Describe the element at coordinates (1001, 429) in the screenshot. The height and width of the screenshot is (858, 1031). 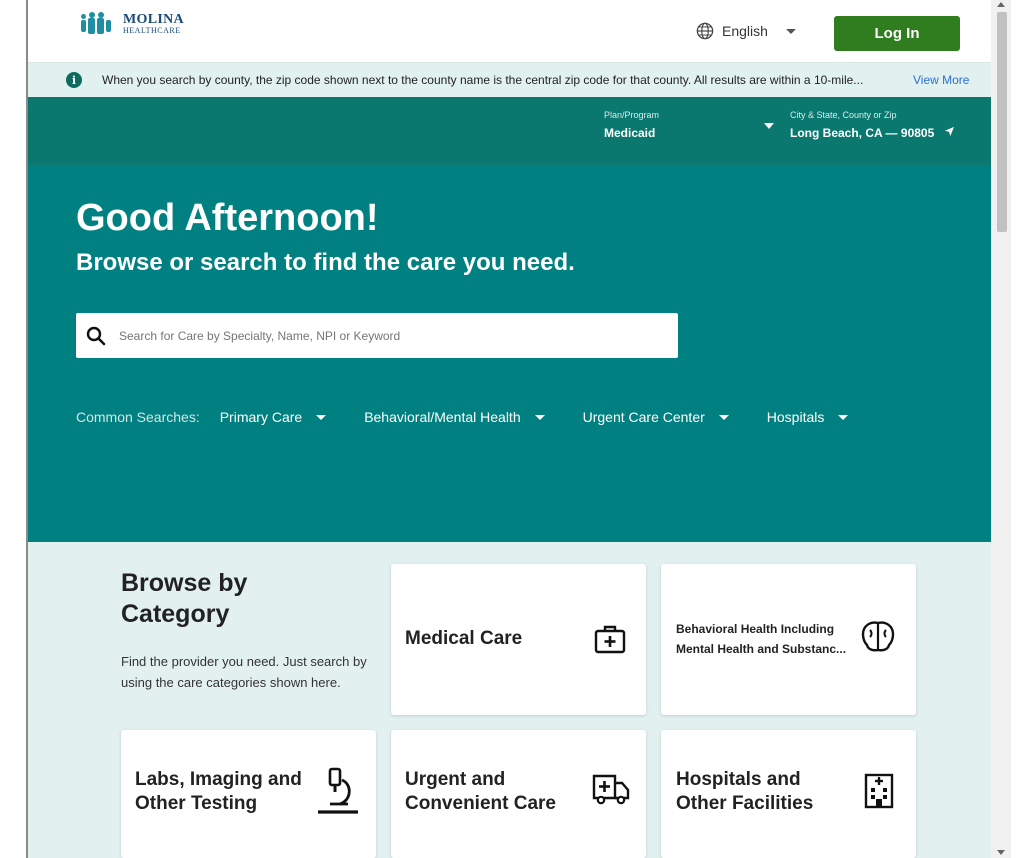
I see `vertical-scrollbar` at that location.